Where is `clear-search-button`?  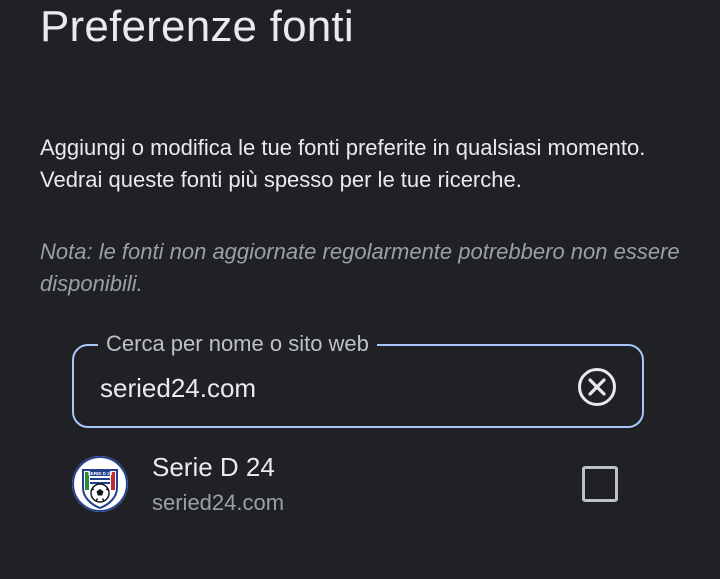 clear-search-button is located at coordinates (597, 387).